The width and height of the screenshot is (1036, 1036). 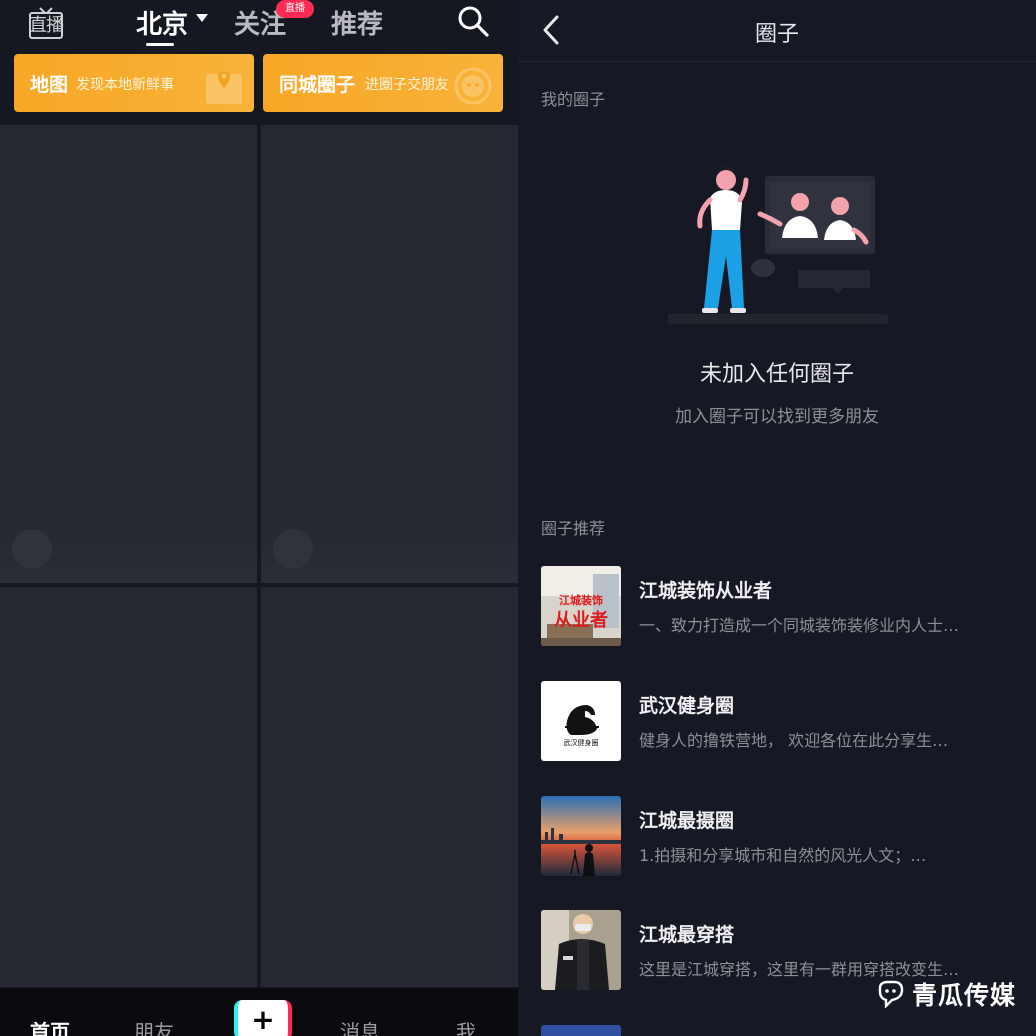 I want to click on create-post-button: +, so click(x=263, y=1018).